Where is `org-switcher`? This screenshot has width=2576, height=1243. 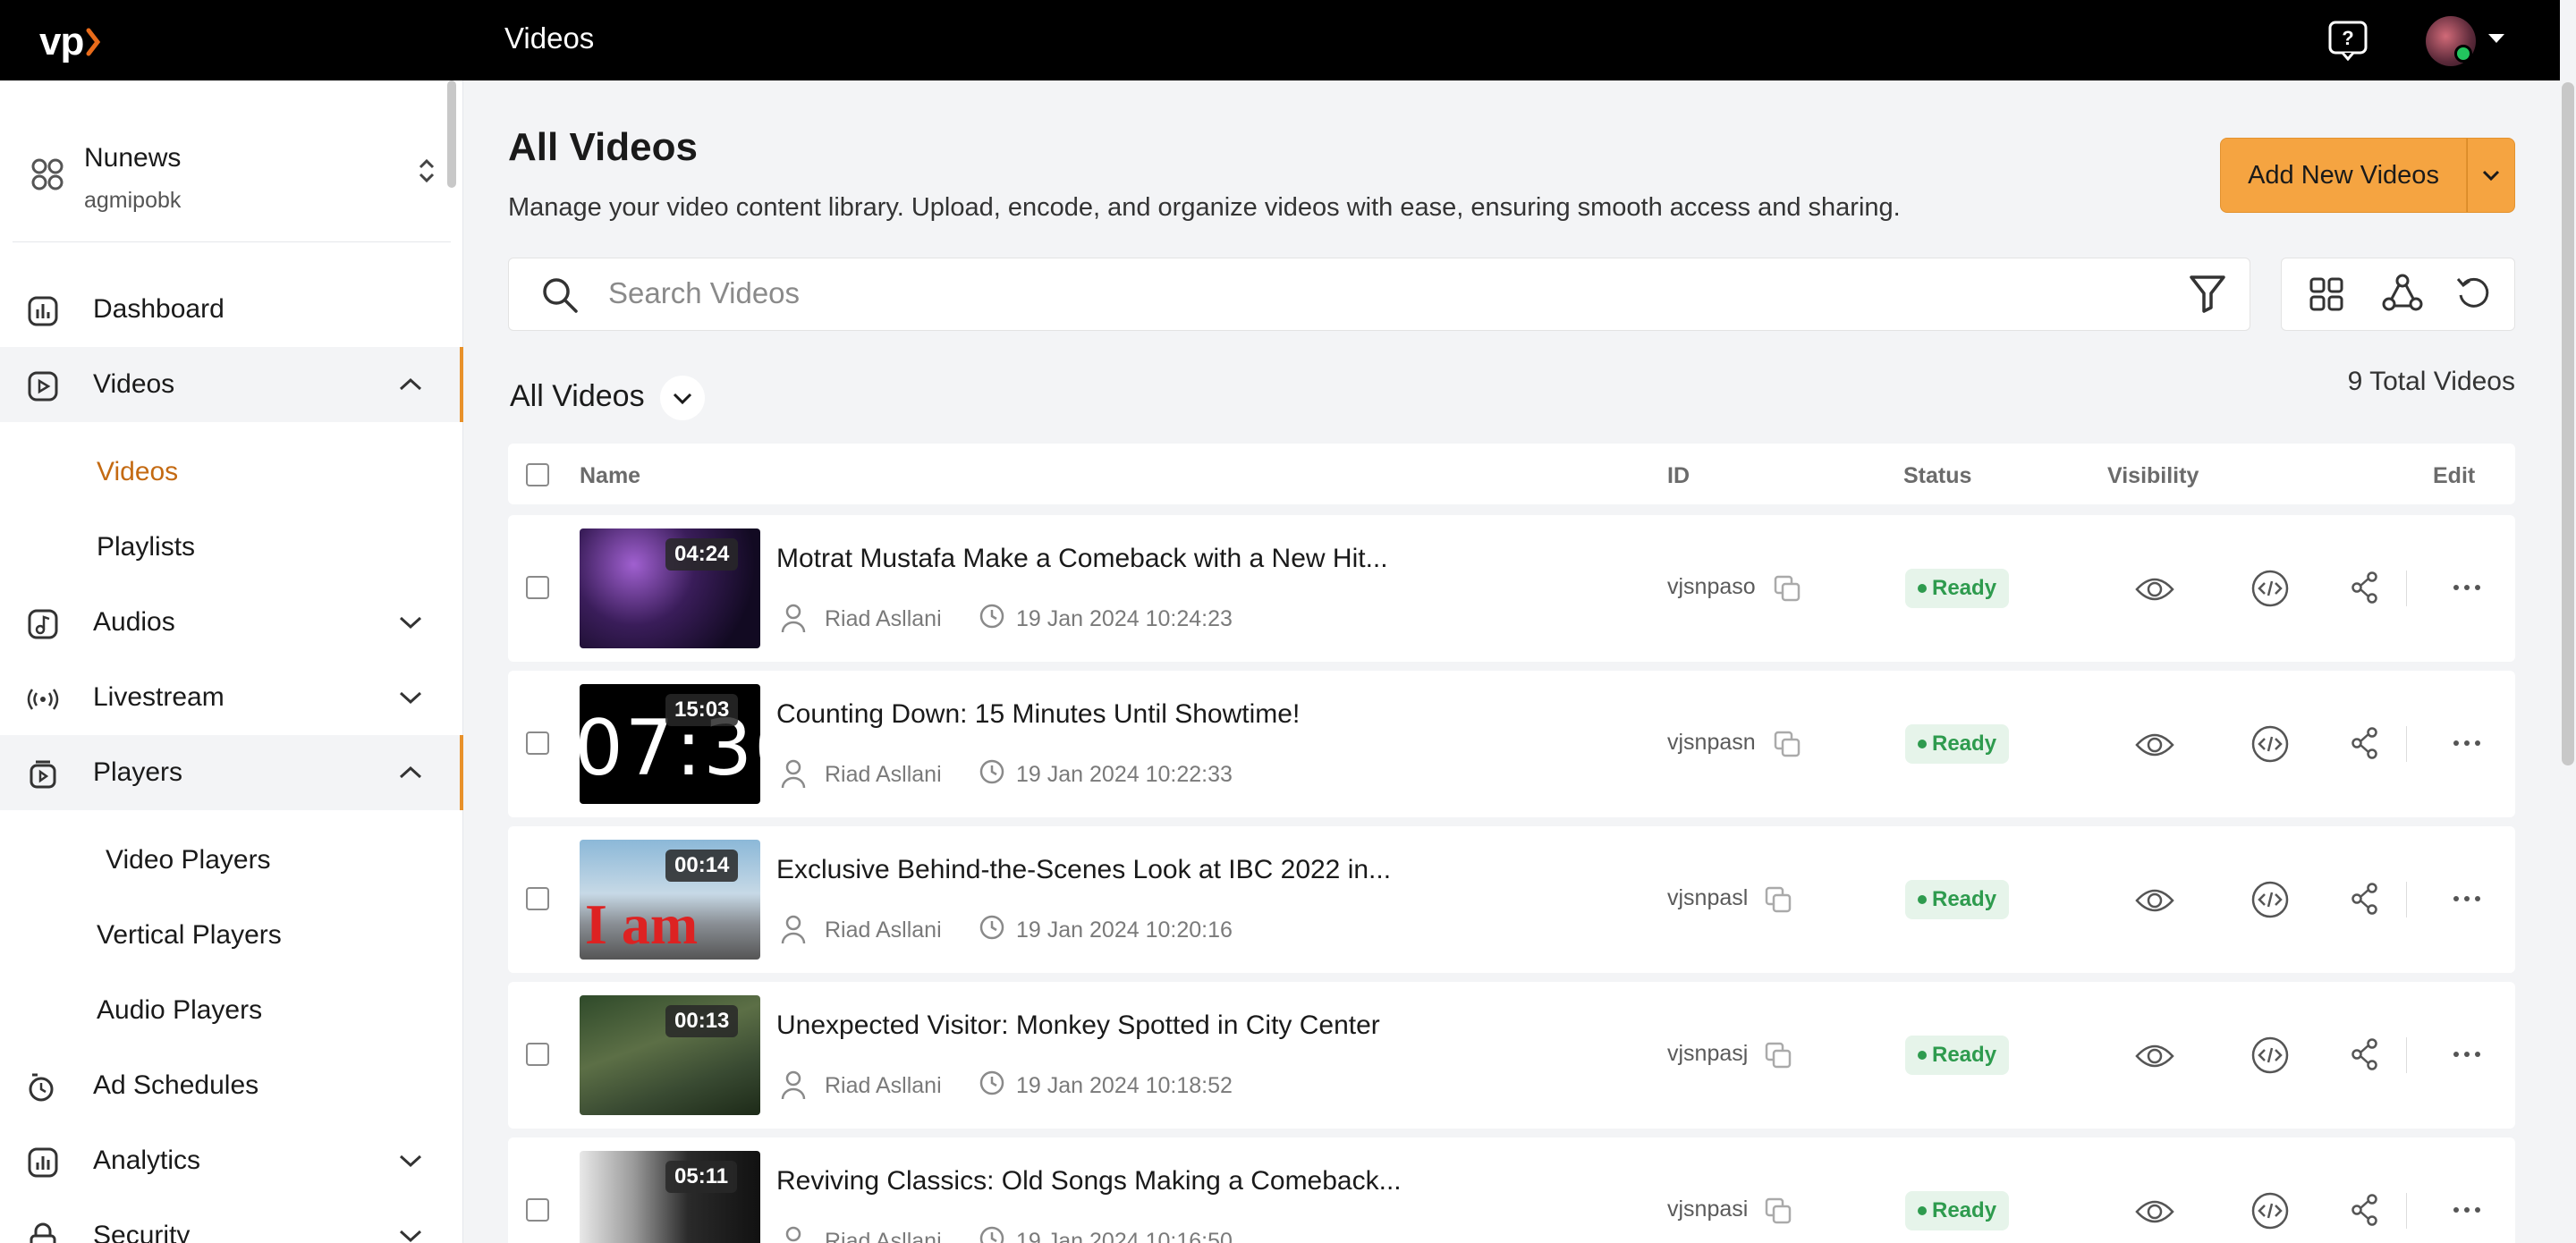
org-switcher is located at coordinates (426, 173).